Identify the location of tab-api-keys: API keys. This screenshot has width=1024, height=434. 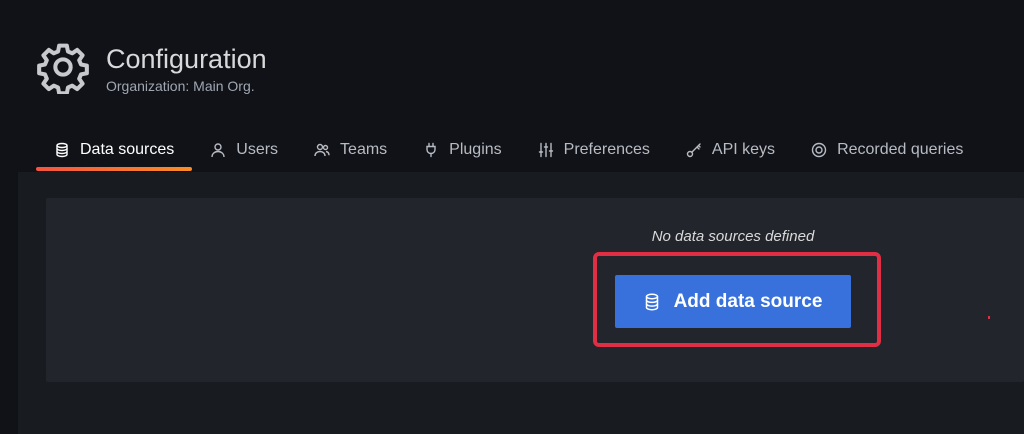
(730, 150).